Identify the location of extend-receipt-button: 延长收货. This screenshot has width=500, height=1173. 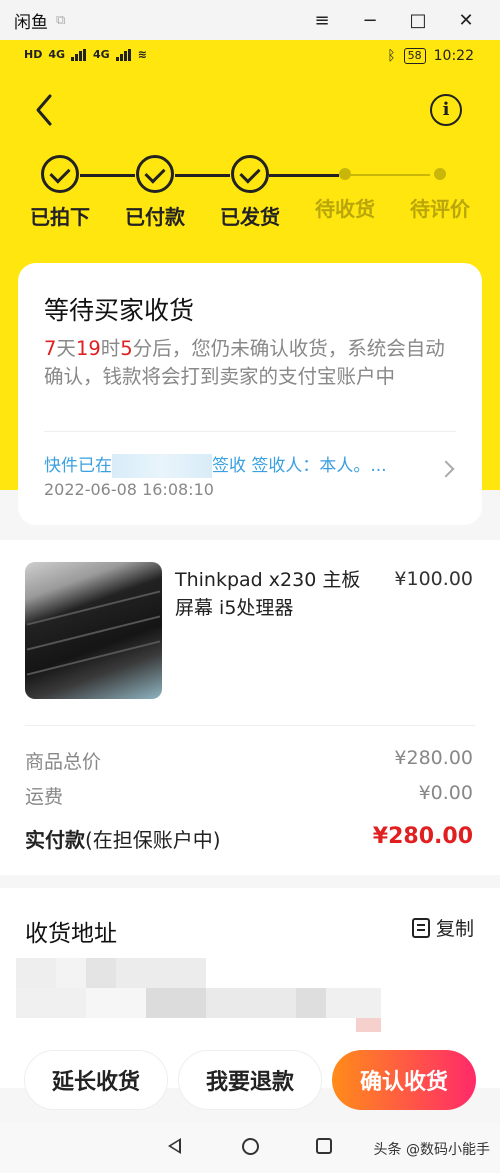
(96, 1080).